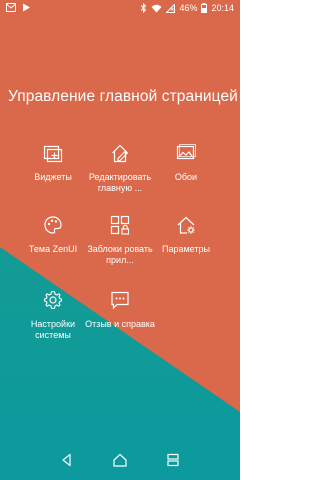 This screenshot has height=480, width=320. I want to click on home-icon, so click(120, 460).